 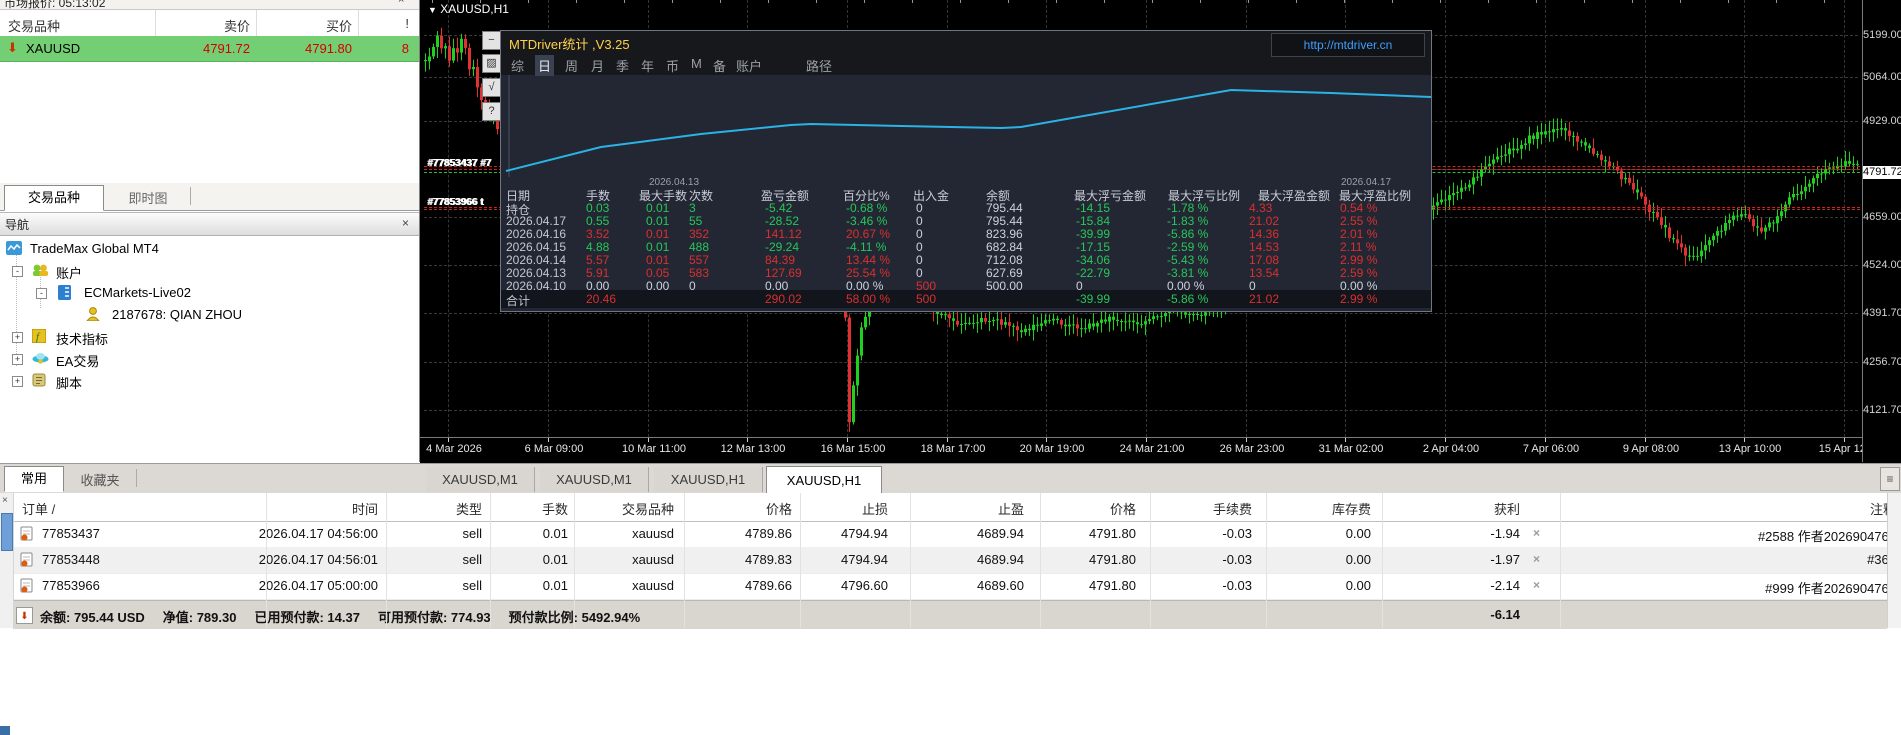 What do you see at coordinates (401, 3) in the screenshot?
I see `market-watch-close-icon: ×` at bounding box center [401, 3].